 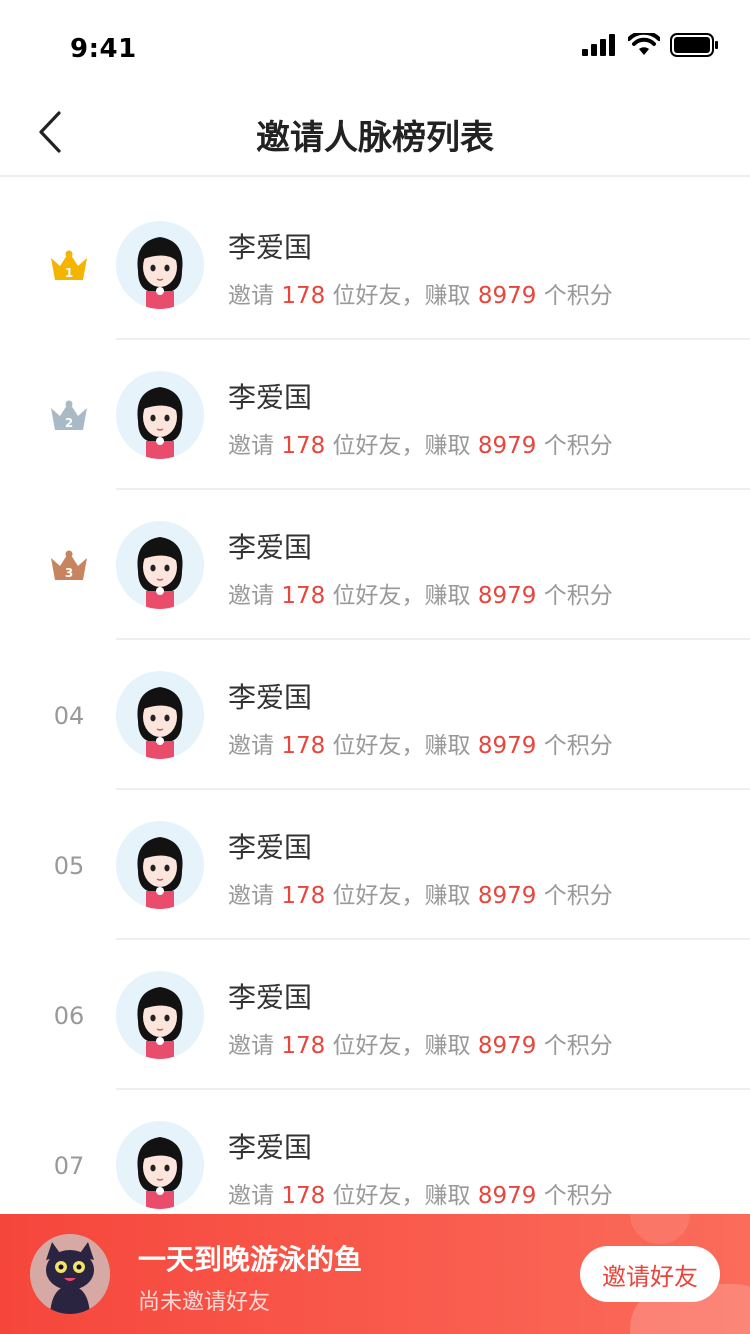 I want to click on list-item: 2 李爱国 邀请 178 位好友，赚取 8979 个积分, so click(x=375, y=415).